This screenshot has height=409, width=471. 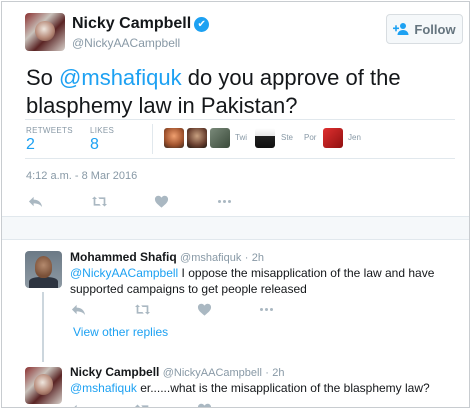 What do you see at coordinates (120, 332) in the screenshot?
I see `view-other-replies-link: View other replies` at bounding box center [120, 332].